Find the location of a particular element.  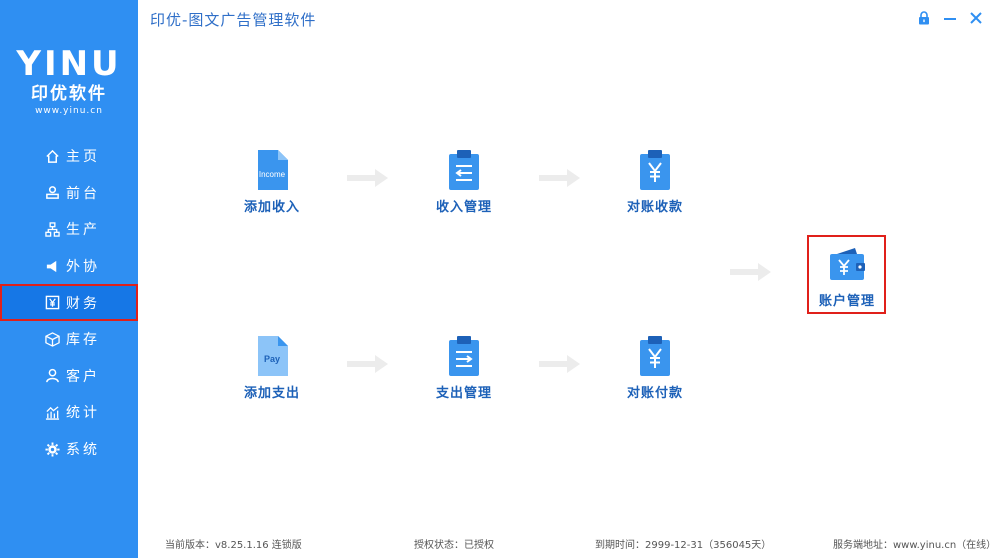

sidebar-item-home: 主页 is located at coordinates (69, 156).